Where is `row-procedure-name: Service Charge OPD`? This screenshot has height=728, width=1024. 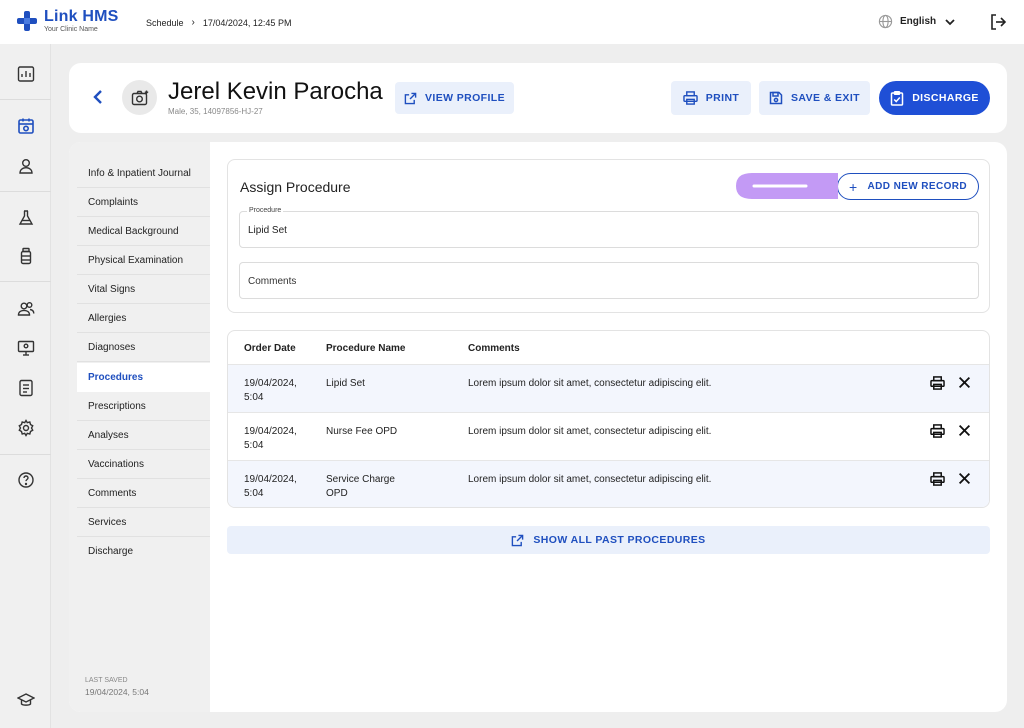 row-procedure-name: Service Charge OPD is located at coordinates (360, 486).